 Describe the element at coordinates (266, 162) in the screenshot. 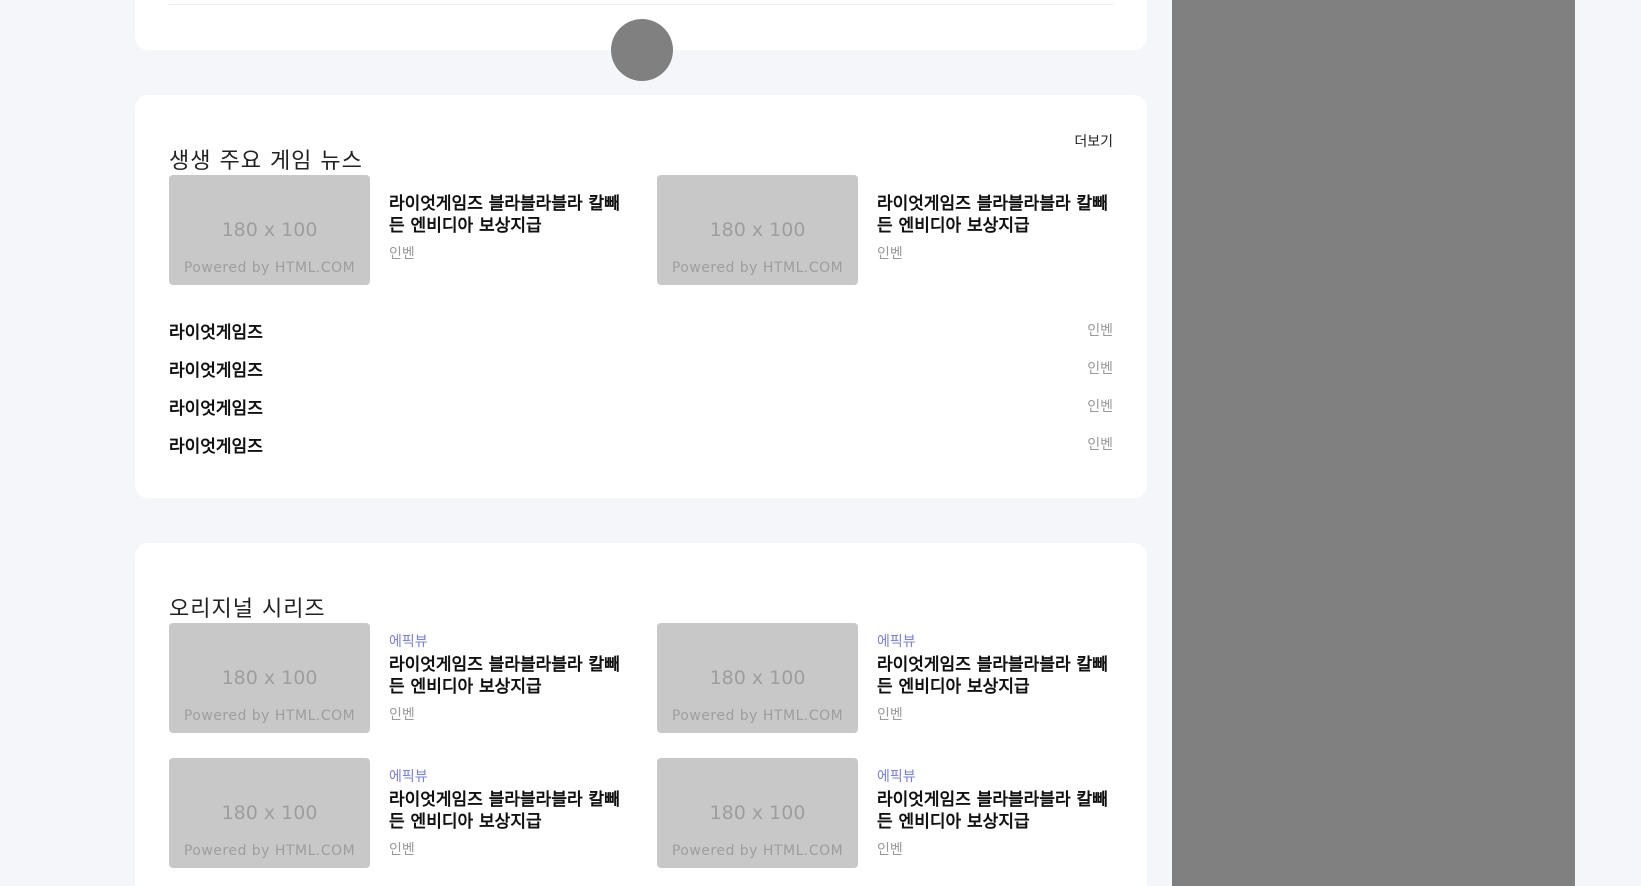

I see `section-title: 생생 주요 게임 뉴스` at that location.